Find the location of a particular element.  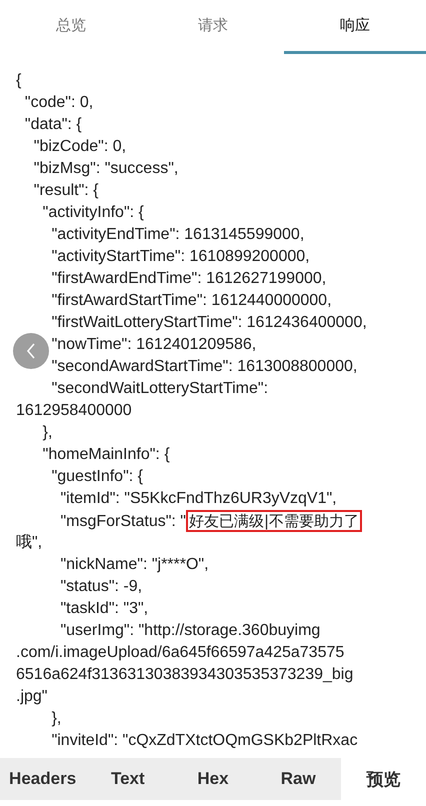

code-line: "activityEndTime": 1613145599000, is located at coordinates (178, 234).